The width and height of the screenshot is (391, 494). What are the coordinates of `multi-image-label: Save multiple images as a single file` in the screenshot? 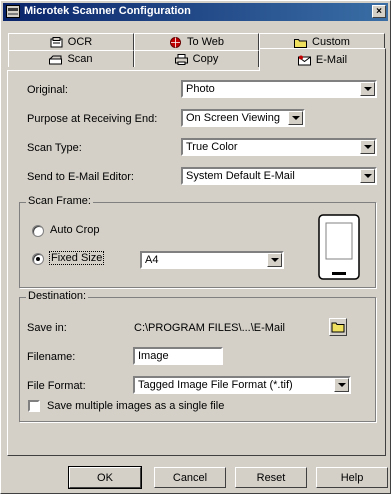 It's located at (135, 406).